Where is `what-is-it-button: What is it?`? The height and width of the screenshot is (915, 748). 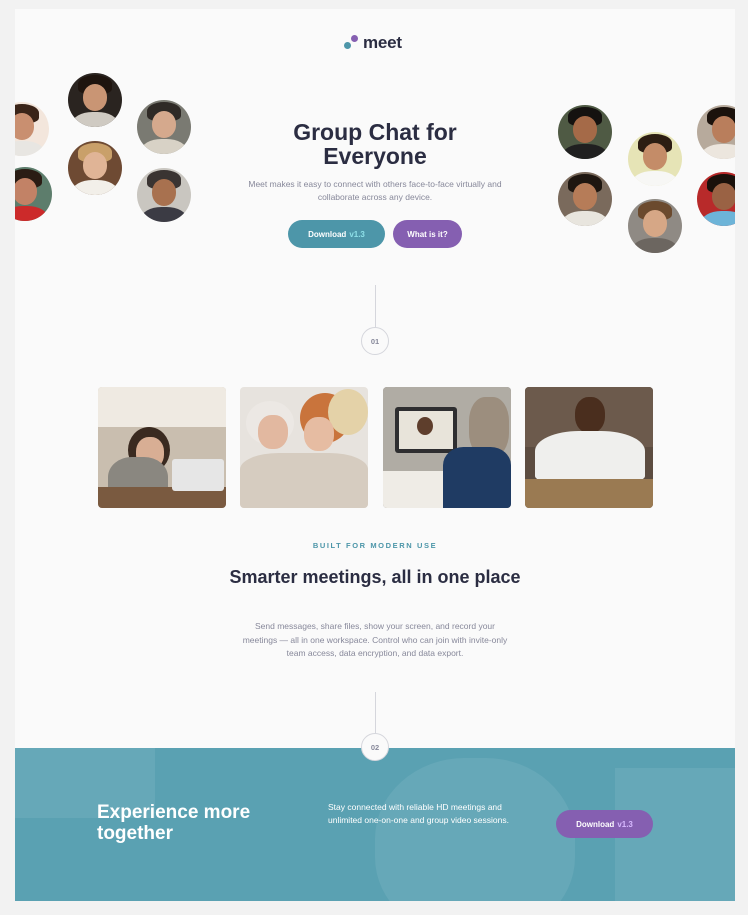
what-is-it-button: What is it? is located at coordinates (427, 234).